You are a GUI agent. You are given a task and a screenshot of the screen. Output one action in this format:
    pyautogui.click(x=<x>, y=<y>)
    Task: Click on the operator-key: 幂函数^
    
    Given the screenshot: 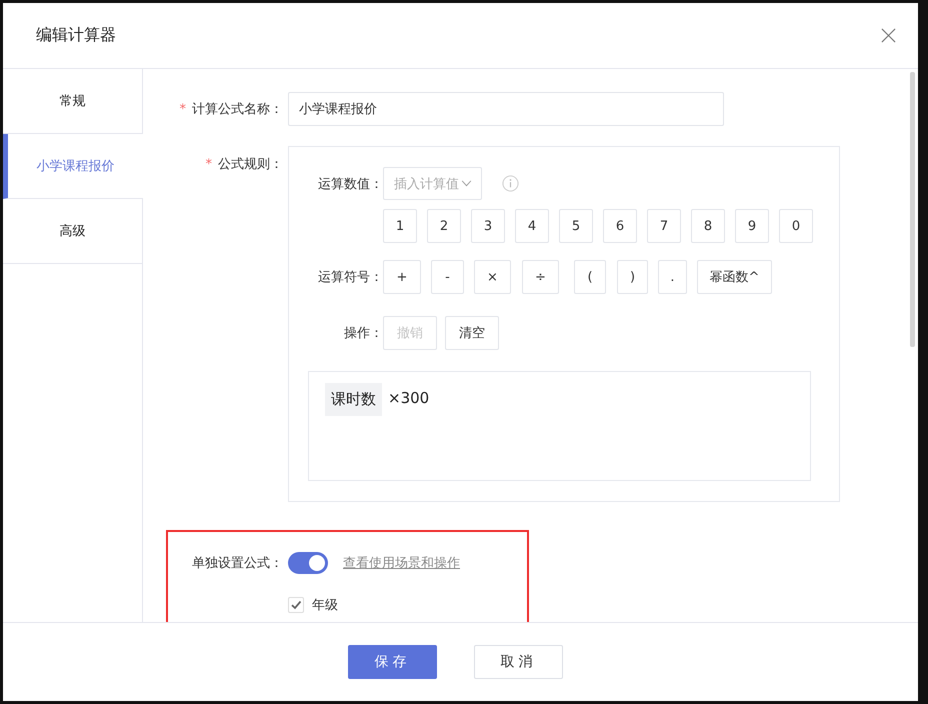 What is the action you would take?
    pyautogui.click(x=734, y=277)
    